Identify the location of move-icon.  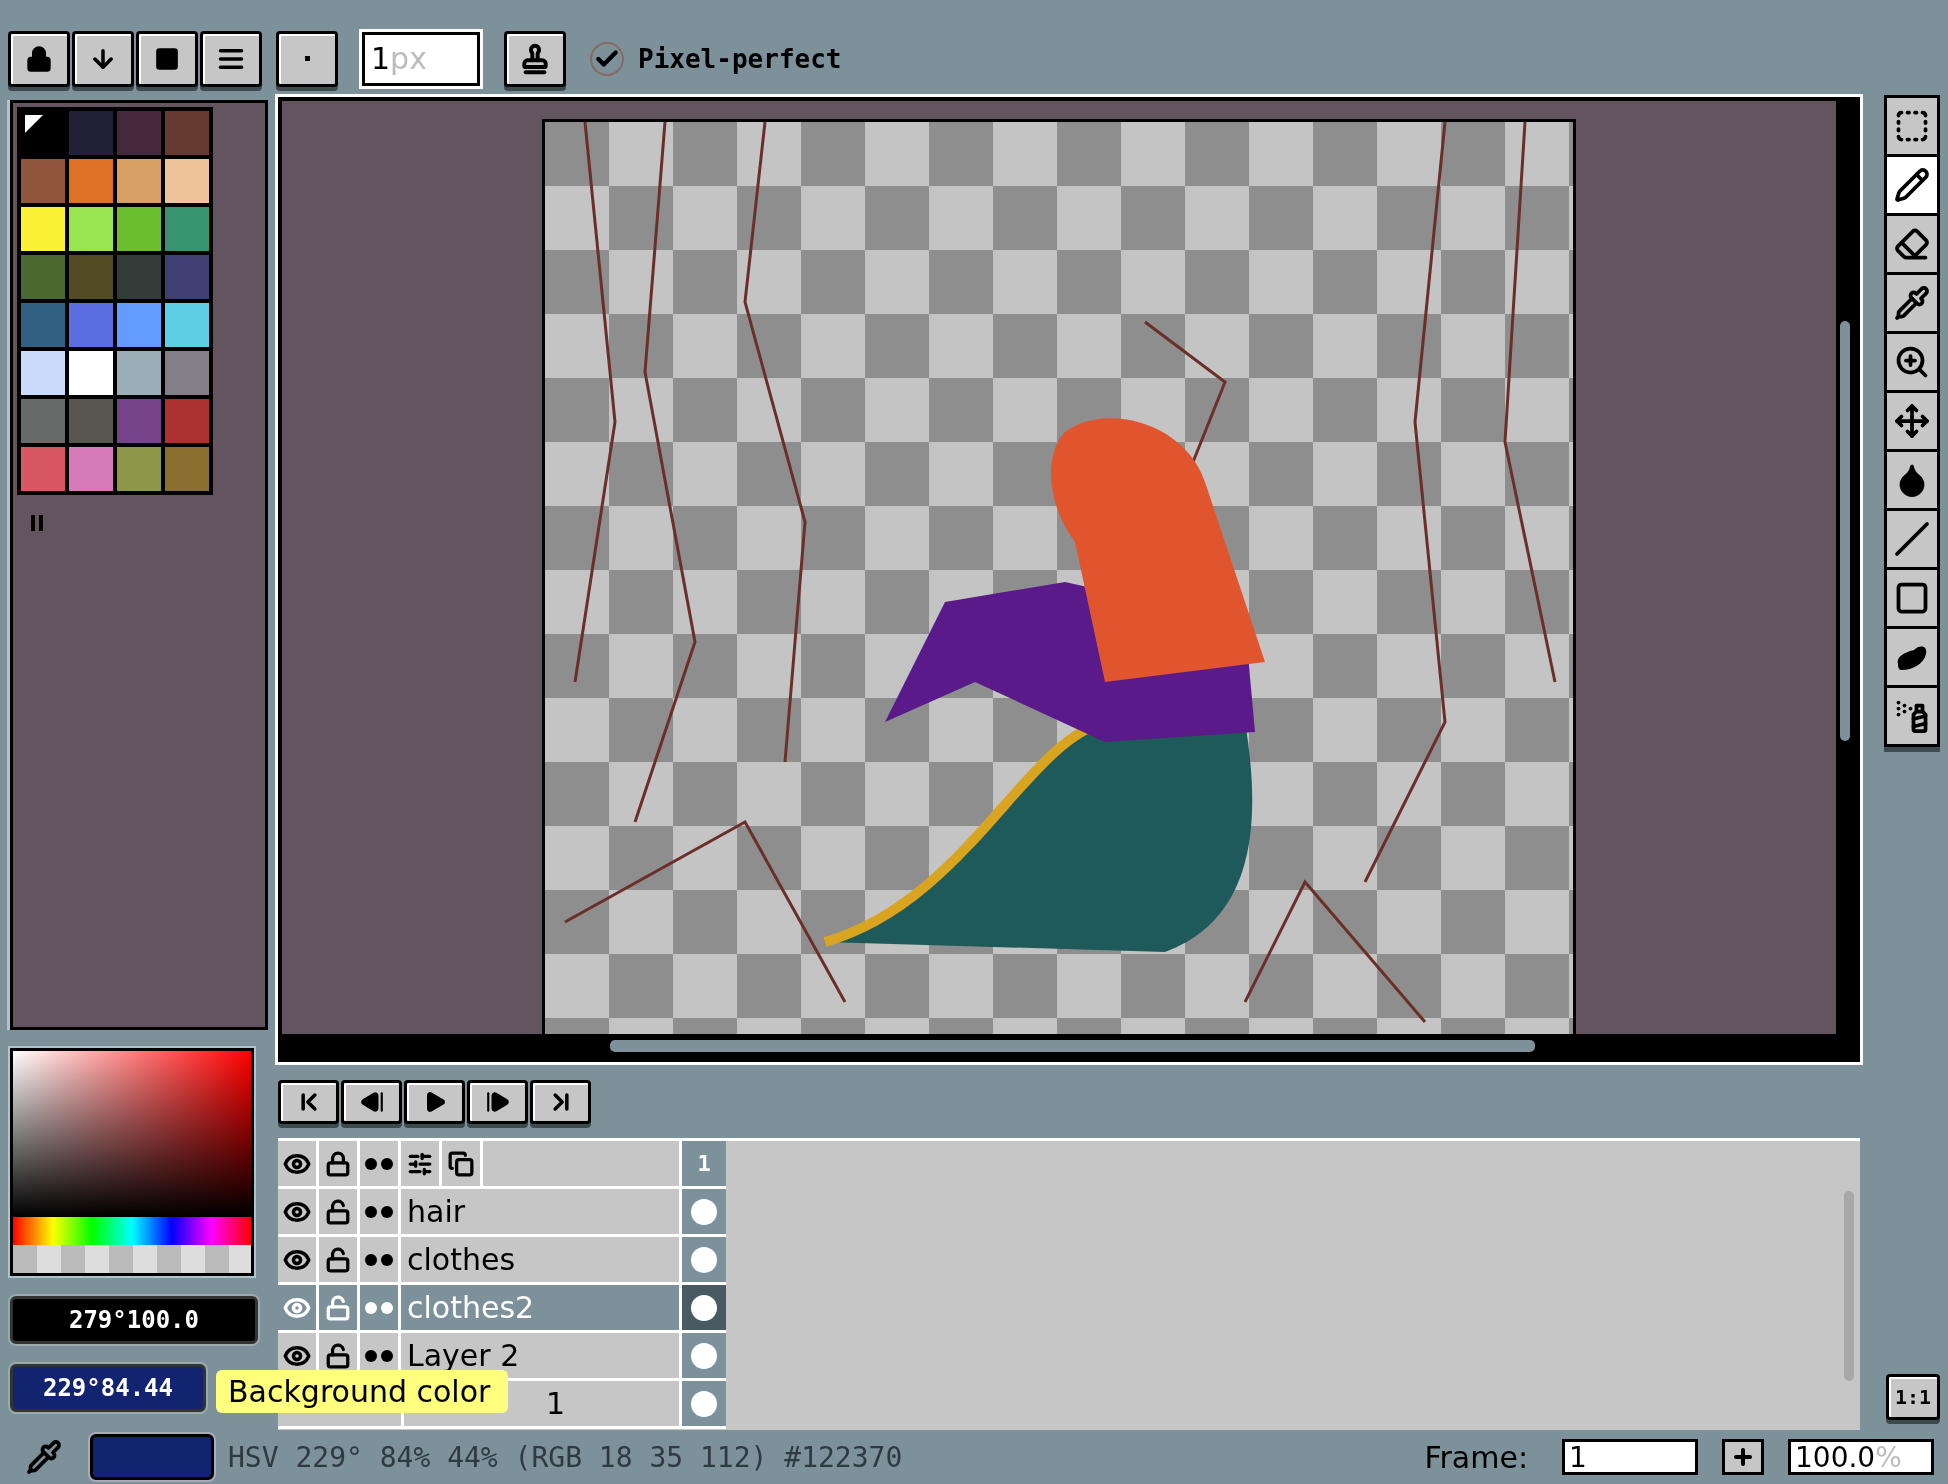
(1912, 421).